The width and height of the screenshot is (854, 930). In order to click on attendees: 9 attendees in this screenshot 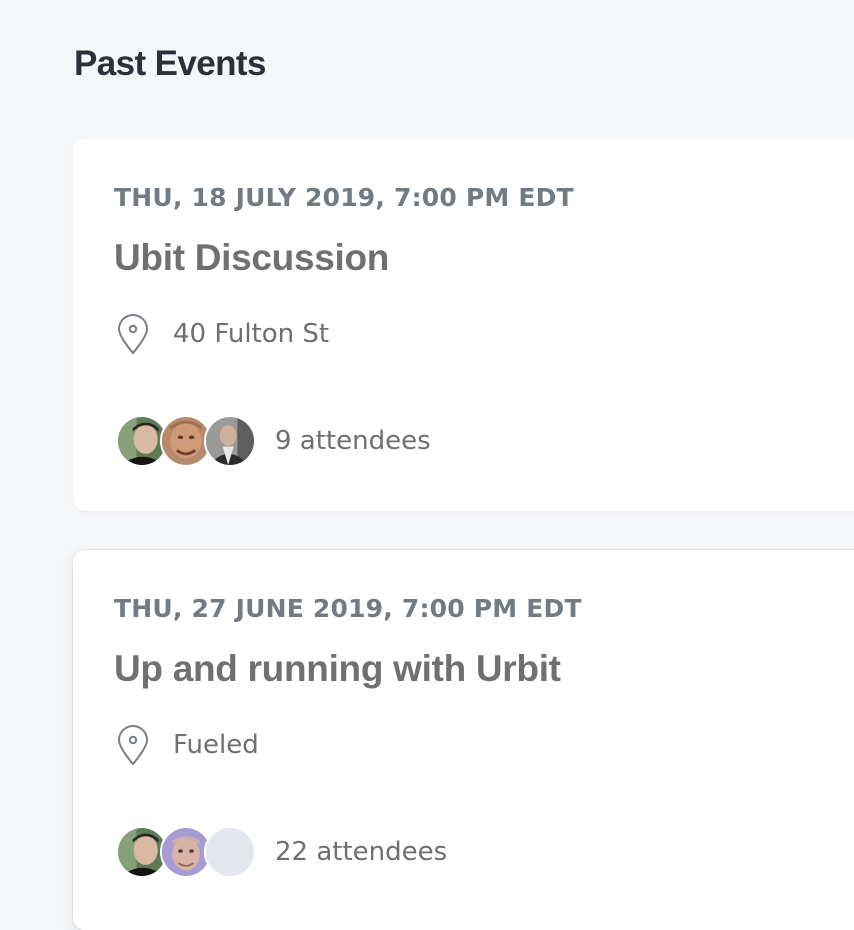, I will do `click(273, 441)`.